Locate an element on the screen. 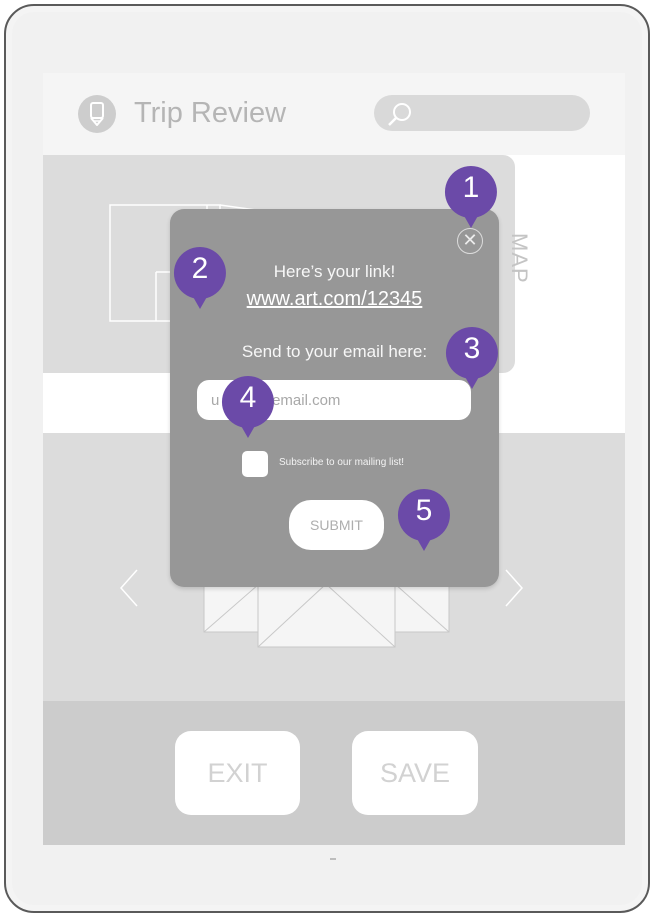 The image size is (654, 917). marker-number: 2 is located at coordinates (200, 268).